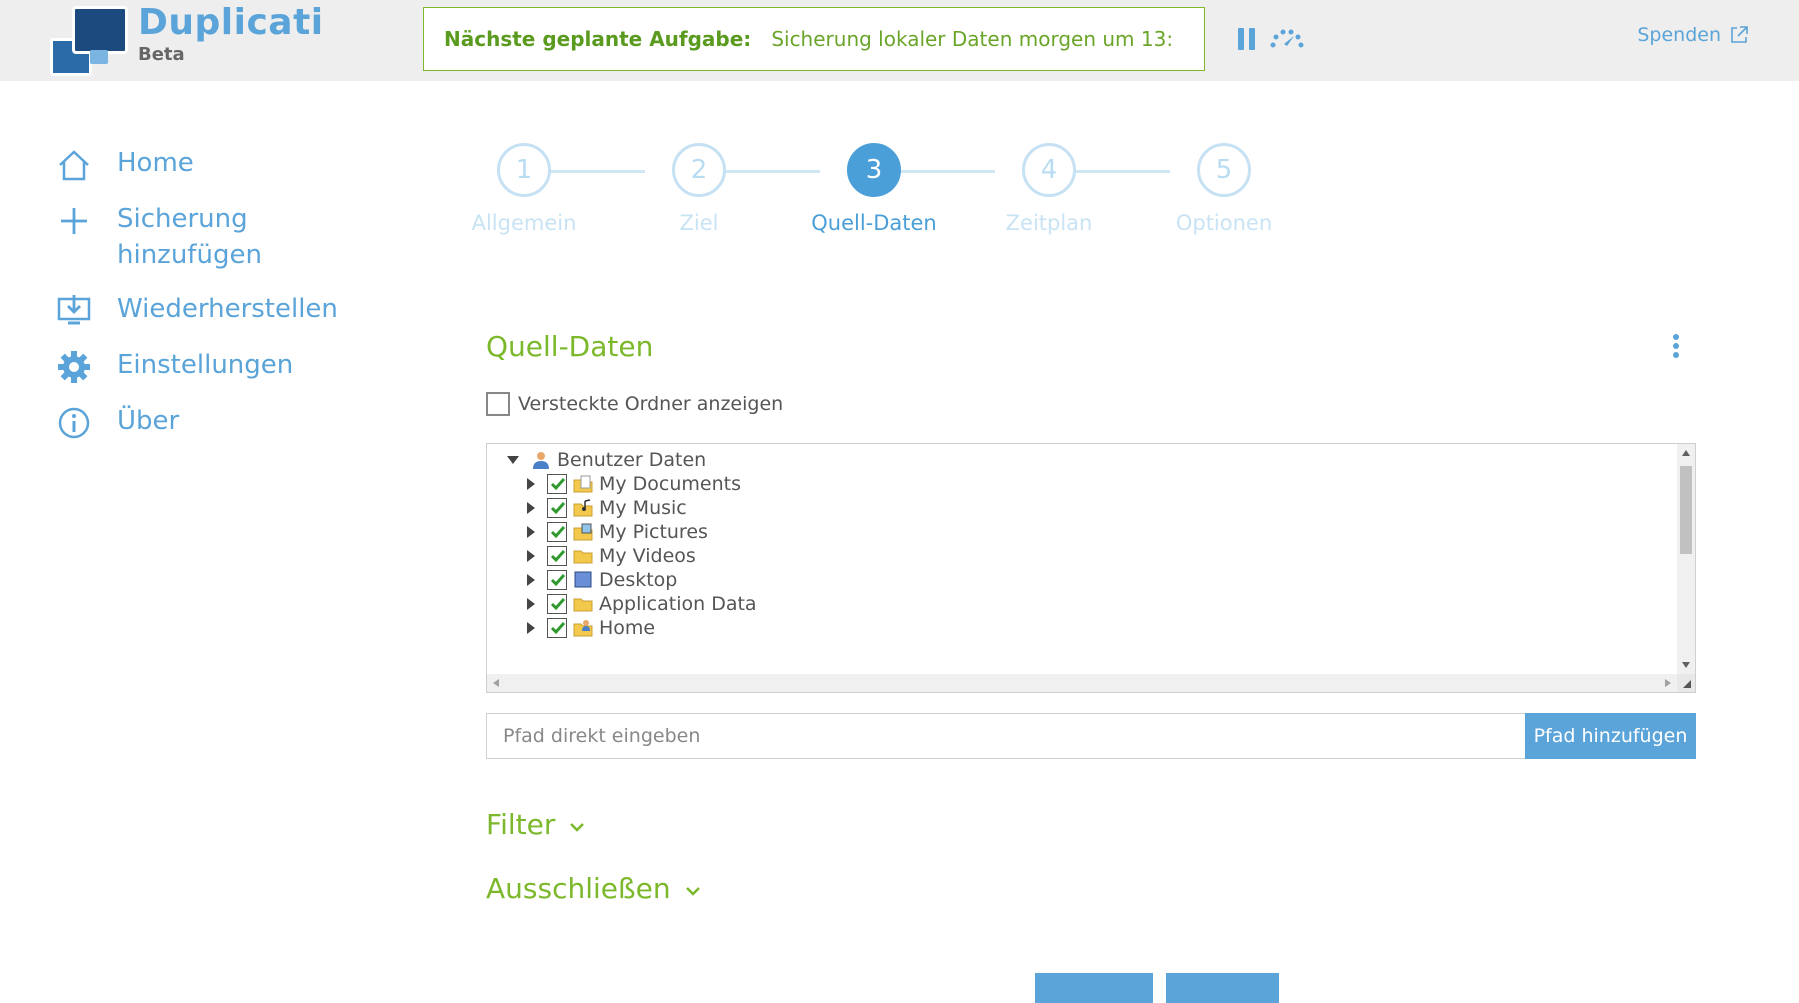  I want to click on tree-item-label: My Music, so click(643, 508).